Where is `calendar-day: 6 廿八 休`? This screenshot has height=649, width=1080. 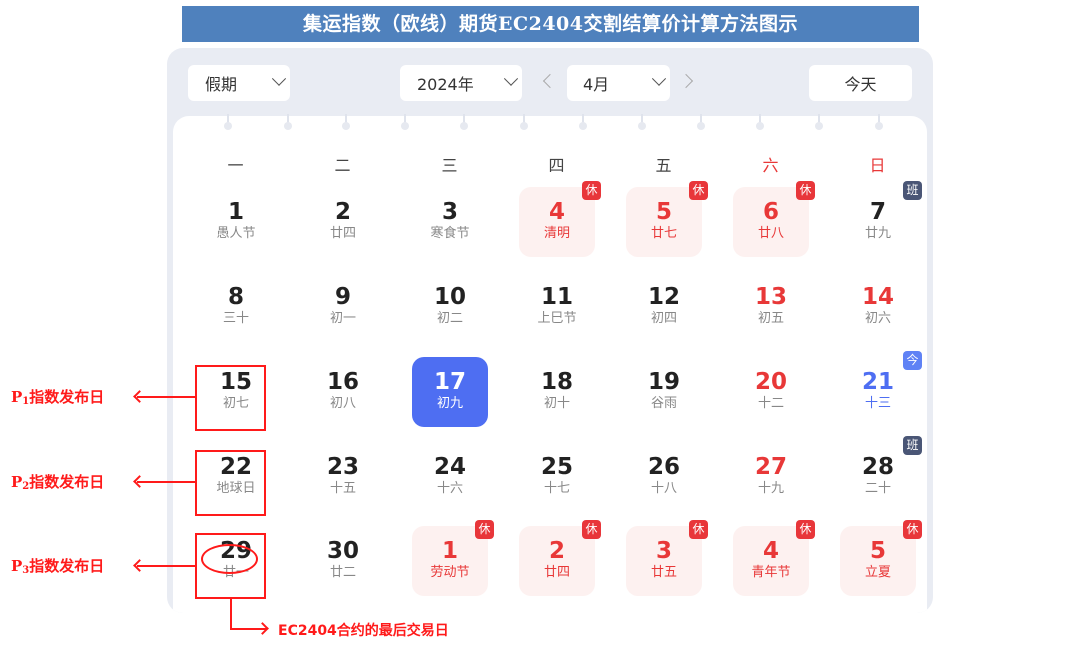 calendar-day: 6 廿八 休 is located at coordinates (774, 219).